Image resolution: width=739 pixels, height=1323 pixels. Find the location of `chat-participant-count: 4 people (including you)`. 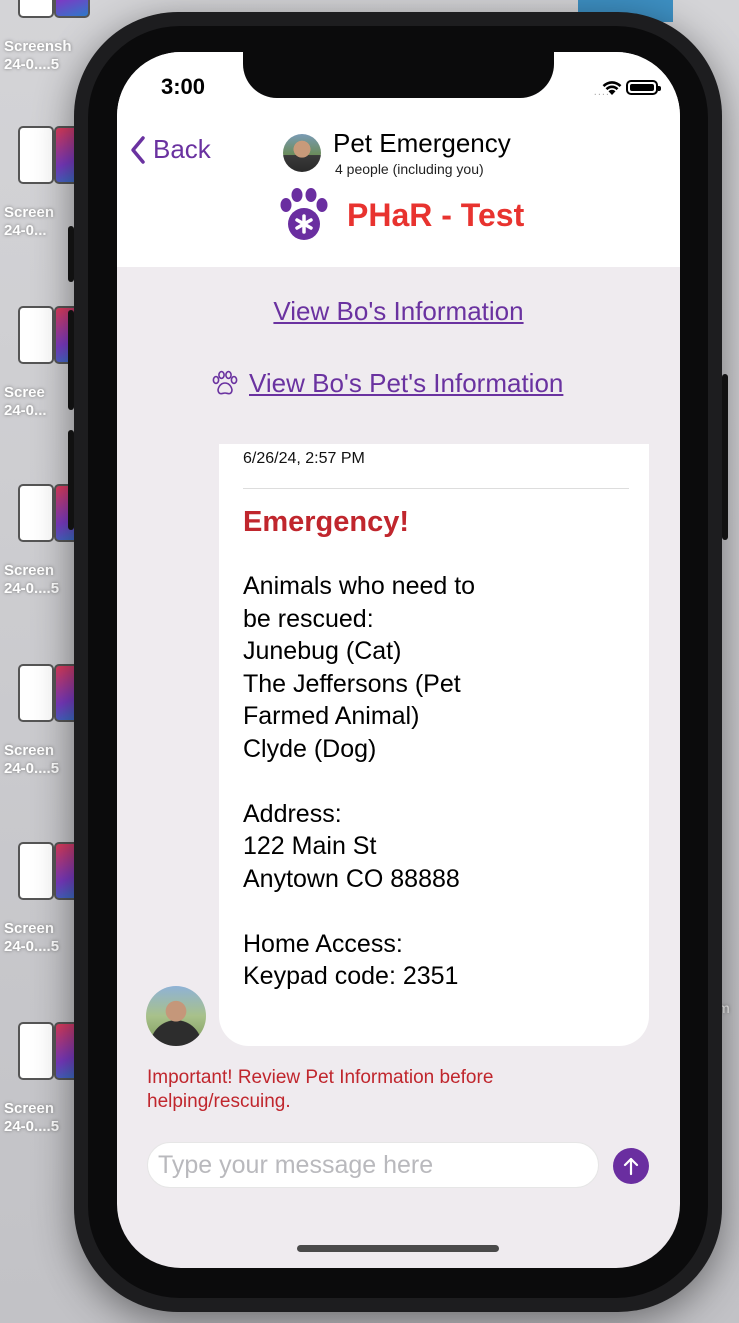

chat-participant-count: 4 people (including you) is located at coordinates (409, 169).